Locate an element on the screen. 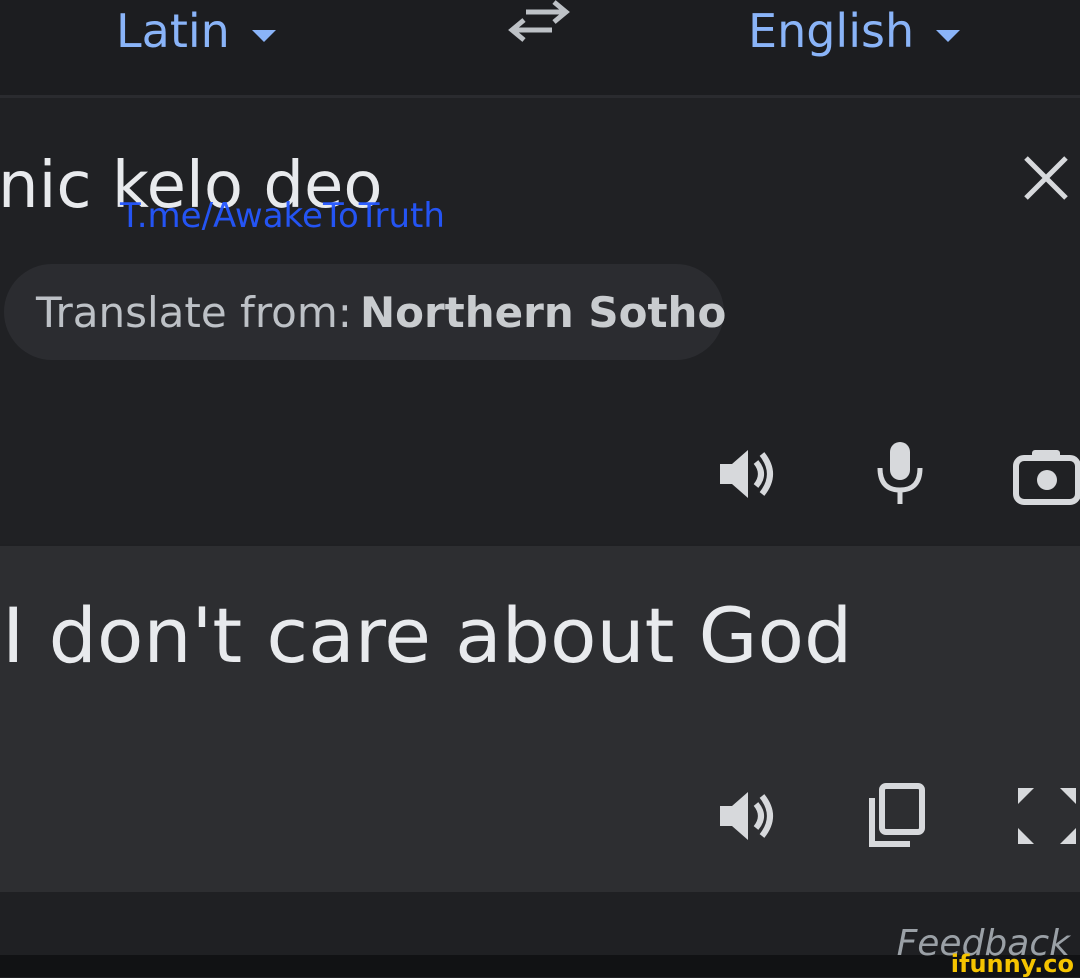 This screenshot has height=978, width=1080. source-language-label: Latin is located at coordinates (173, 31).